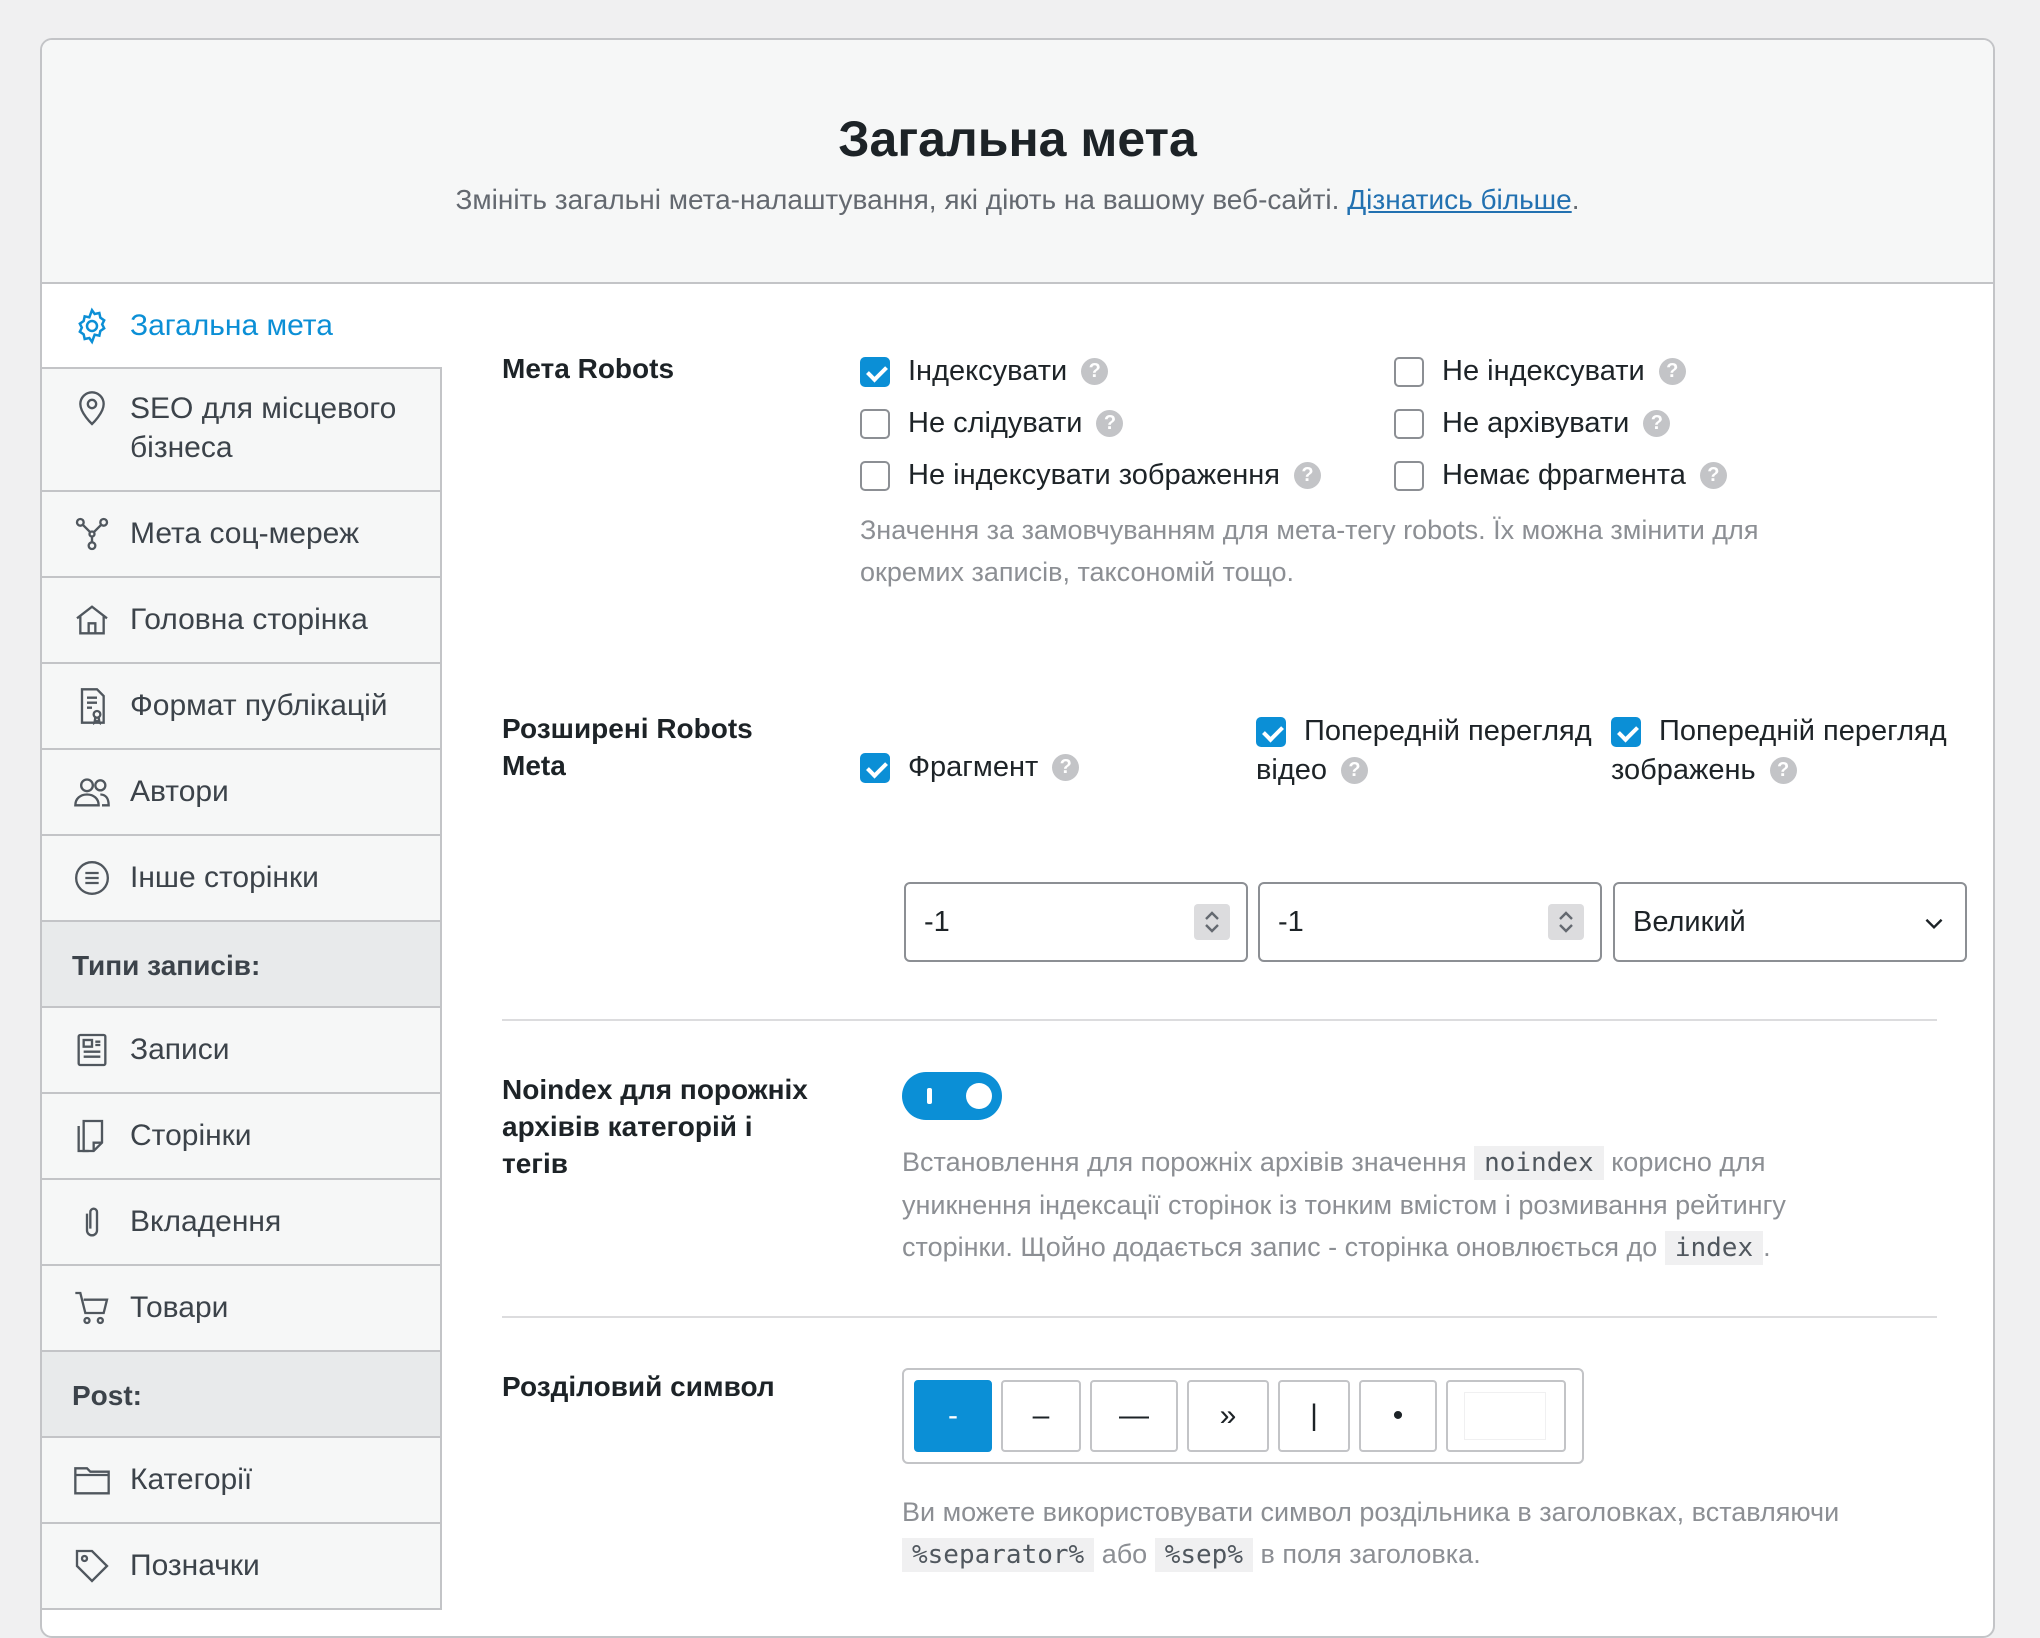 The width and height of the screenshot is (2040, 1638). I want to click on sidebar-item-local-seo: SEO для місцевого бізнеса, so click(242, 430).